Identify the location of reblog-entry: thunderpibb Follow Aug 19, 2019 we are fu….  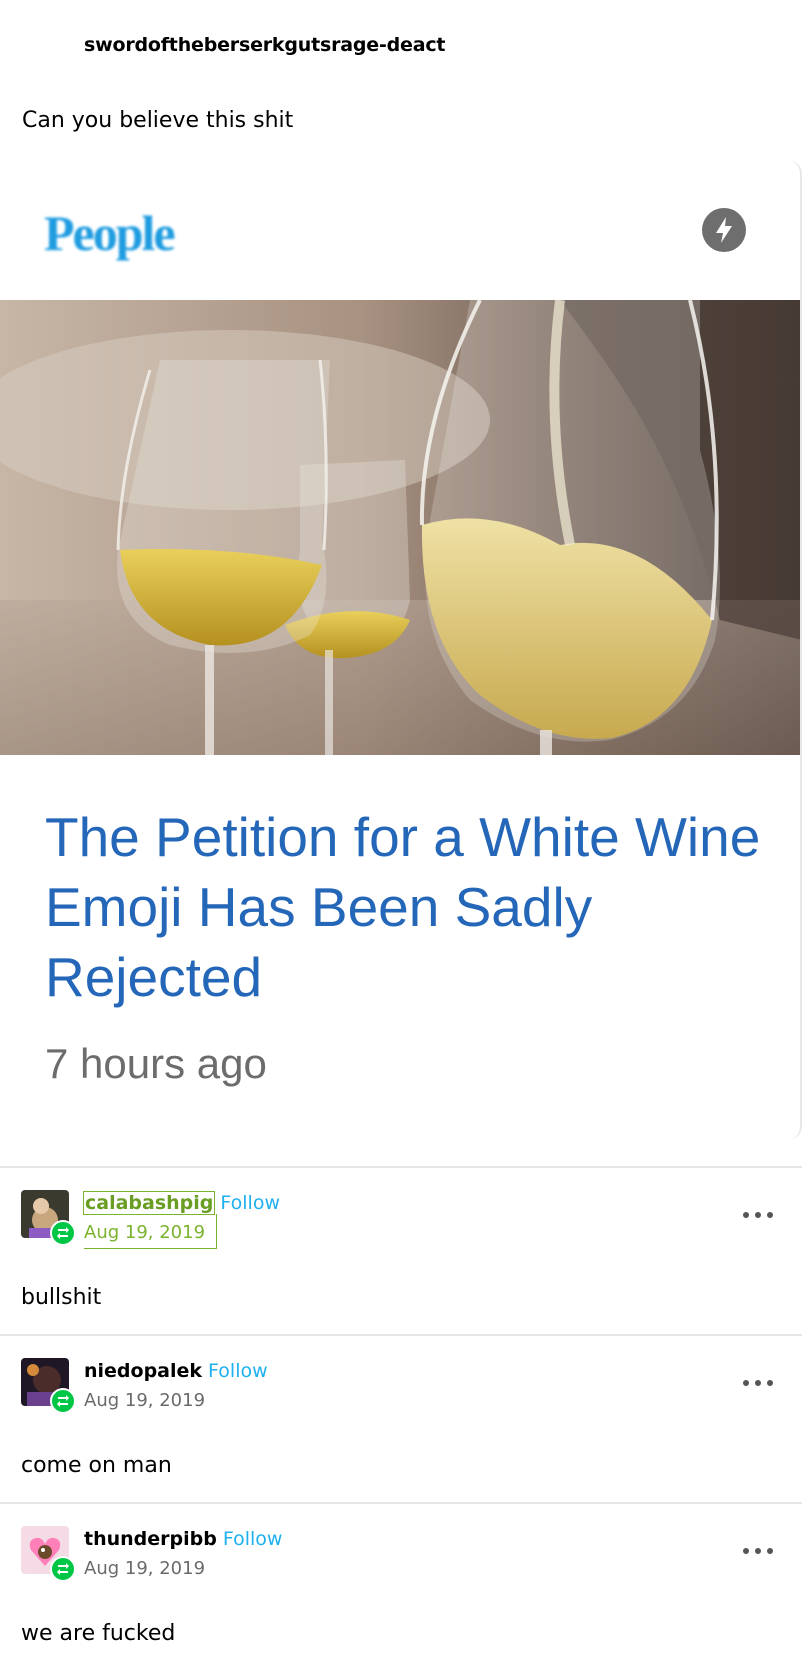
(401, 1583).